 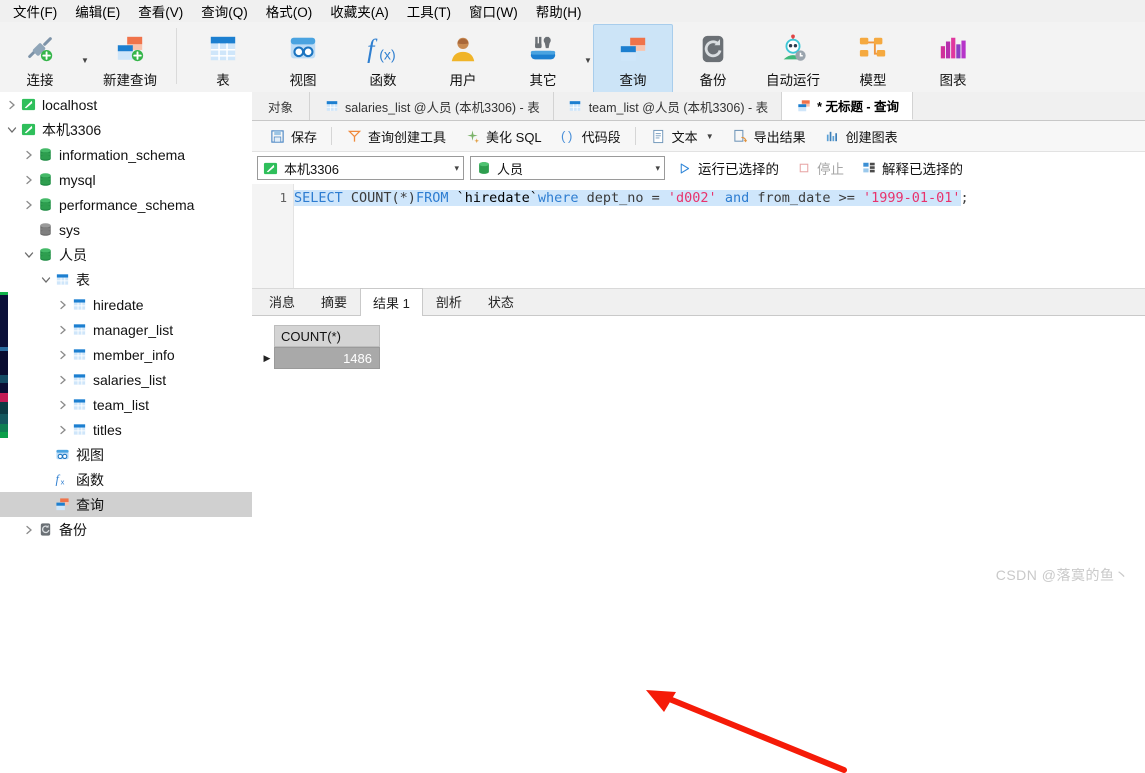 What do you see at coordinates (873, 60) in the screenshot?
I see `toolbar-button-model: 模型` at bounding box center [873, 60].